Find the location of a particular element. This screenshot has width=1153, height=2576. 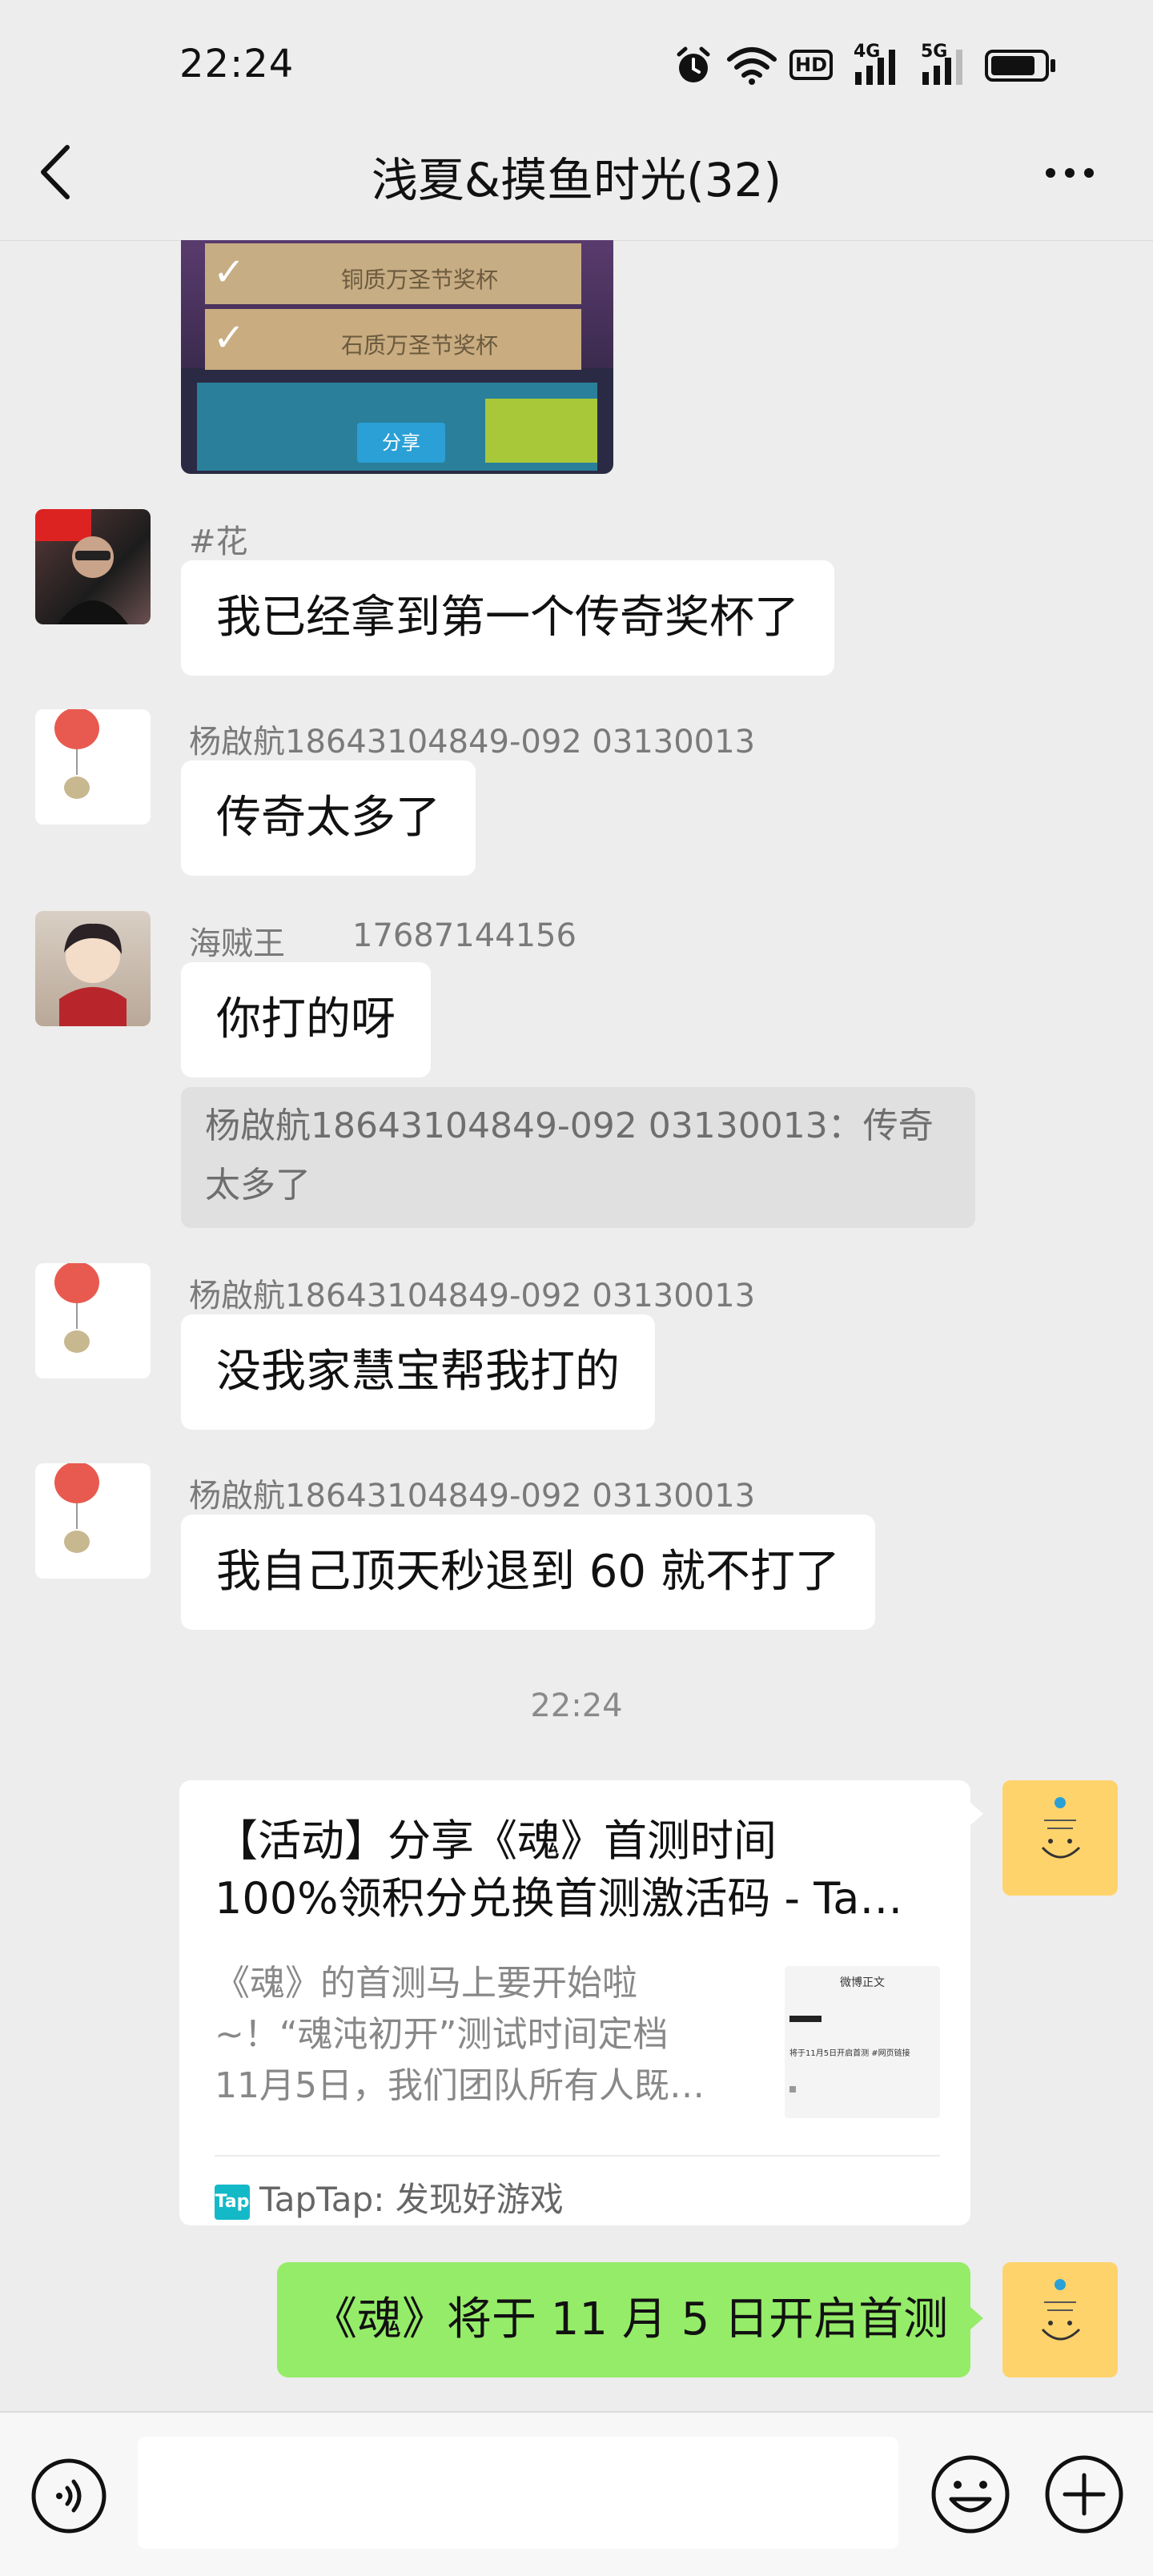

message-bubble: 我已经拿到第一个传奇奖杯了 is located at coordinates (508, 618).